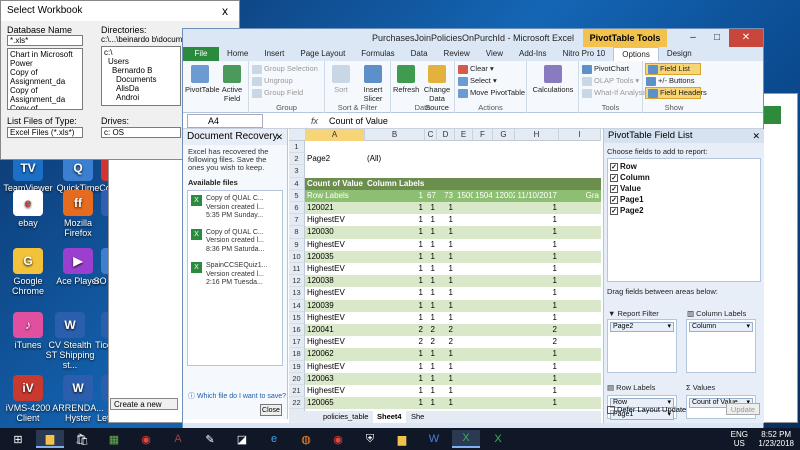 The height and width of the screenshot is (450, 800). Describe the element at coordinates (314, 121) in the screenshot. I see `fx-icon: fx` at that location.